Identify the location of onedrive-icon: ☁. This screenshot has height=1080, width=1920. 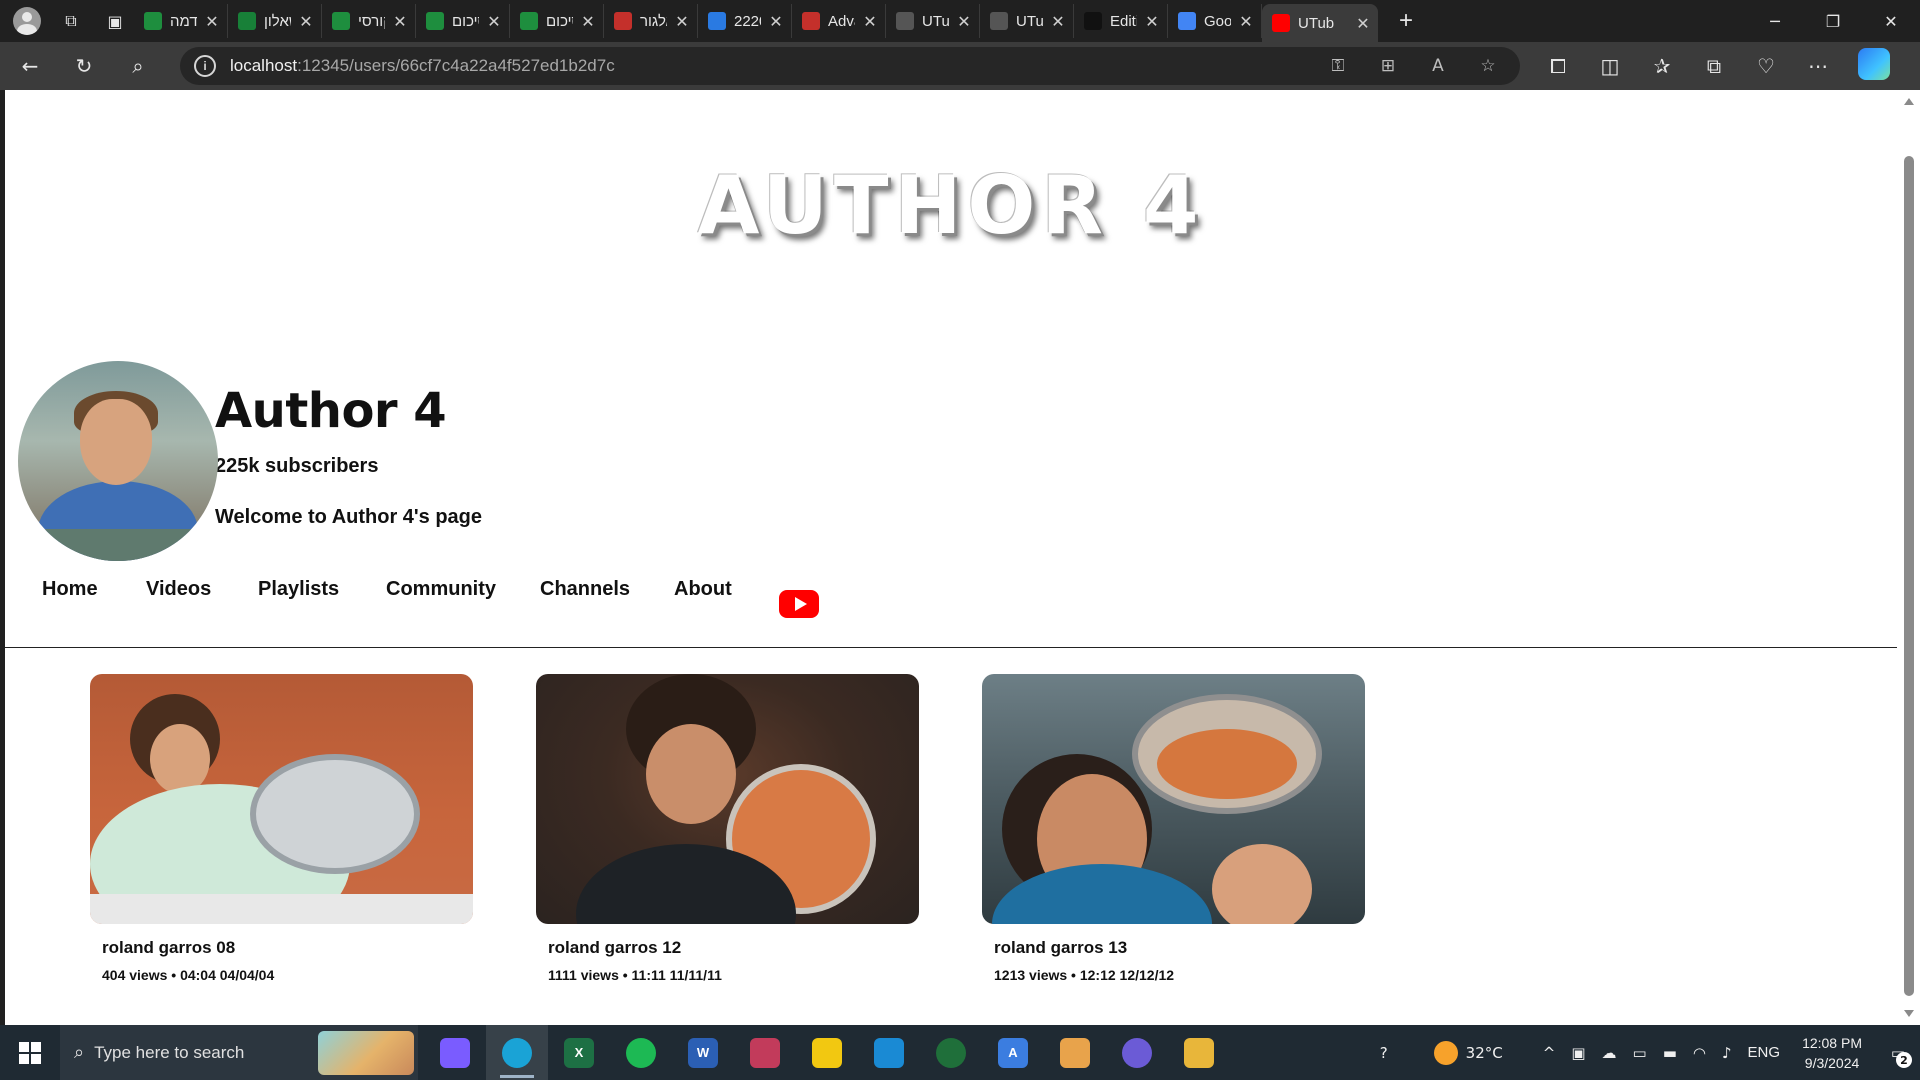
(1609, 1053).